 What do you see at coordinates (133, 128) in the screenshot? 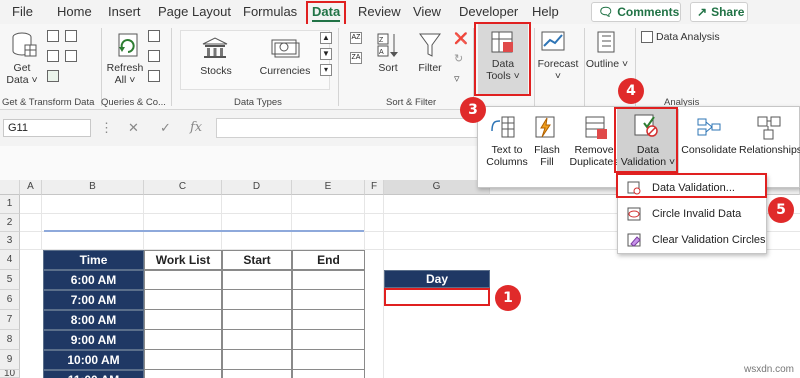
I see `cancel-icon: ✕` at bounding box center [133, 128].